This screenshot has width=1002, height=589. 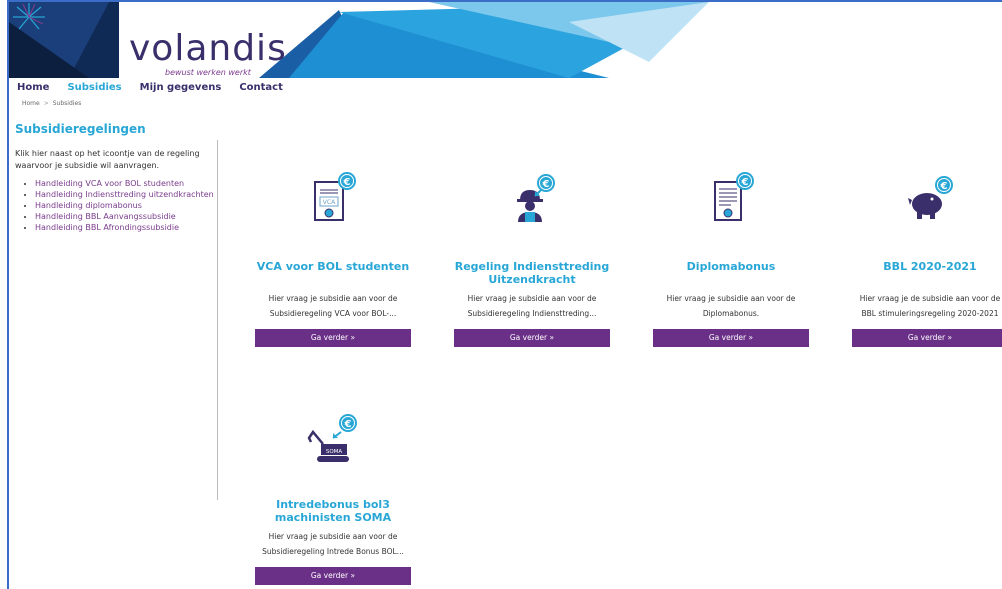 What do you see at coordinates (505, 40) in the screenshot?
I see `header-banner: volandis bewust werken werkt` at bounding box center [505, 40].